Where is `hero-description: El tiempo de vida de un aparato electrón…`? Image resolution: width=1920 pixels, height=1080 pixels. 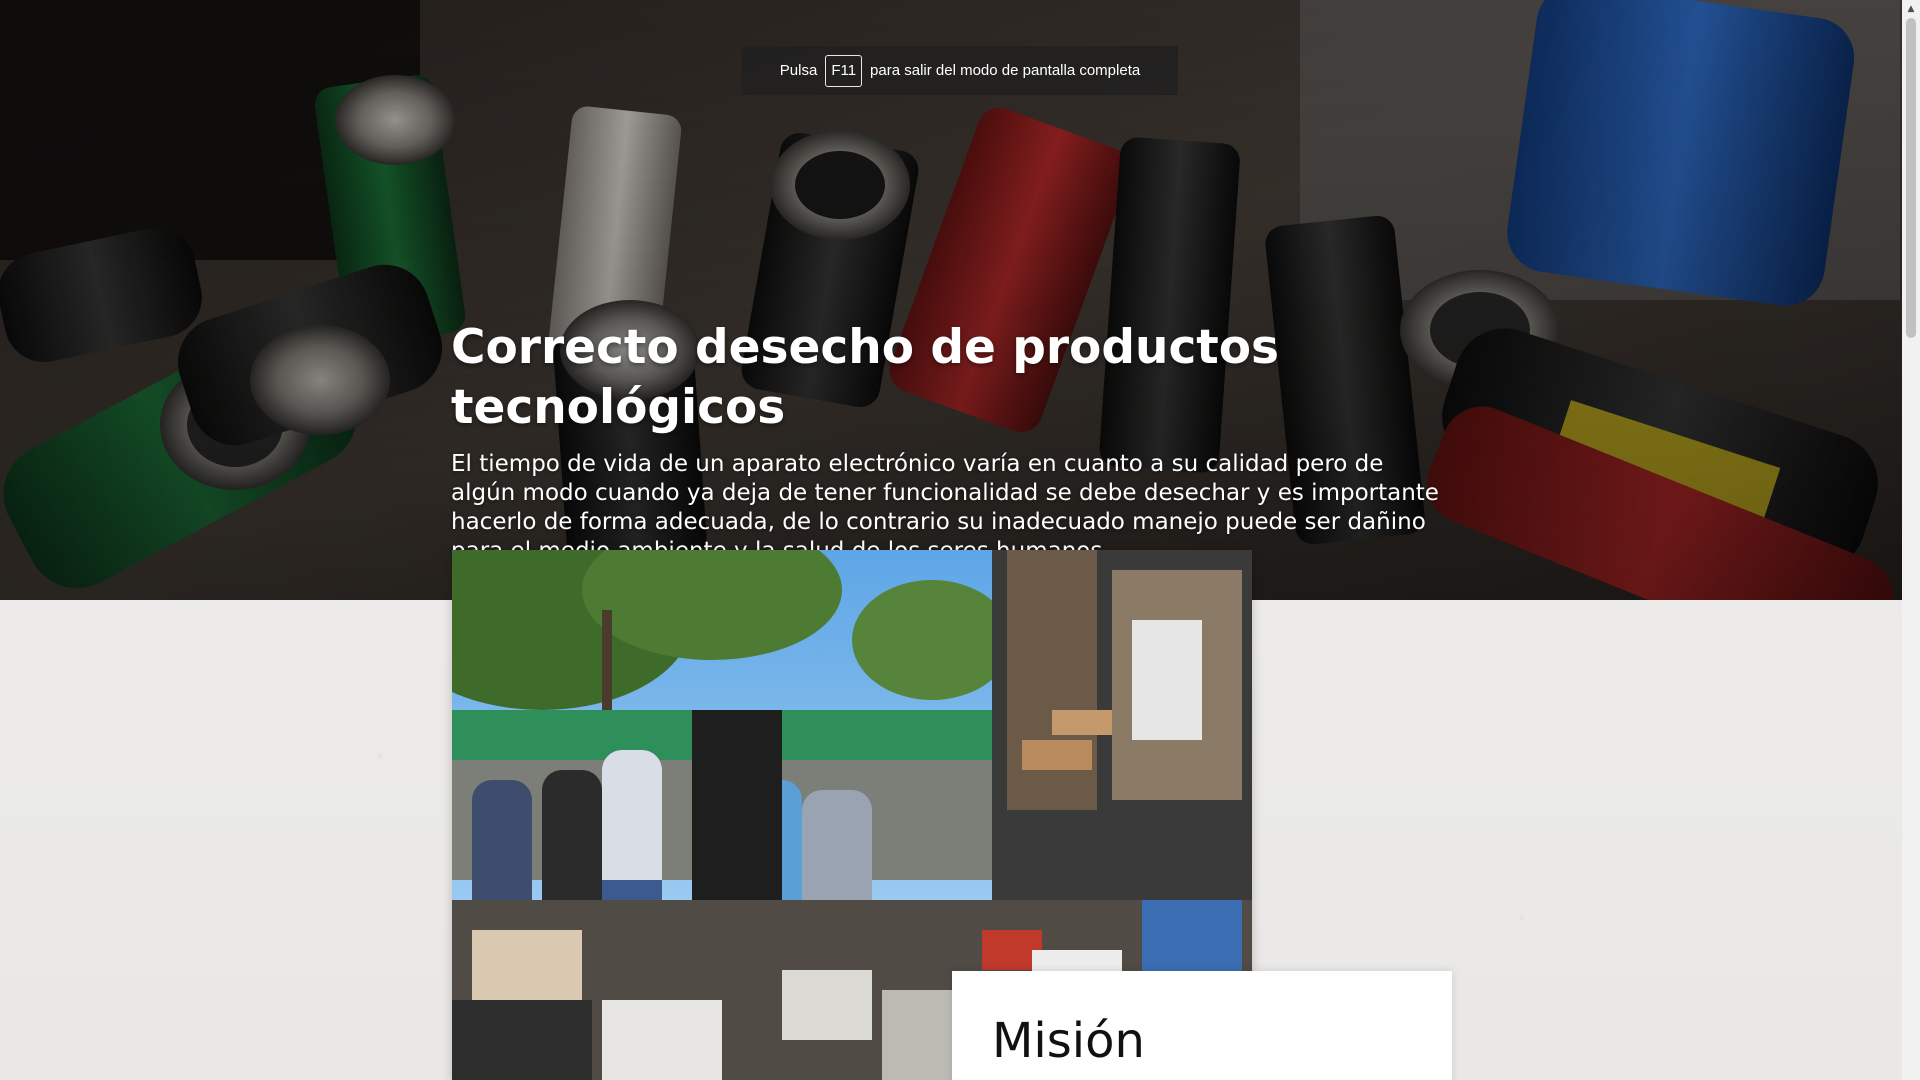
hero-description: El tiempo de vida de un aparato electrón… is located at coordinates (945, 507).